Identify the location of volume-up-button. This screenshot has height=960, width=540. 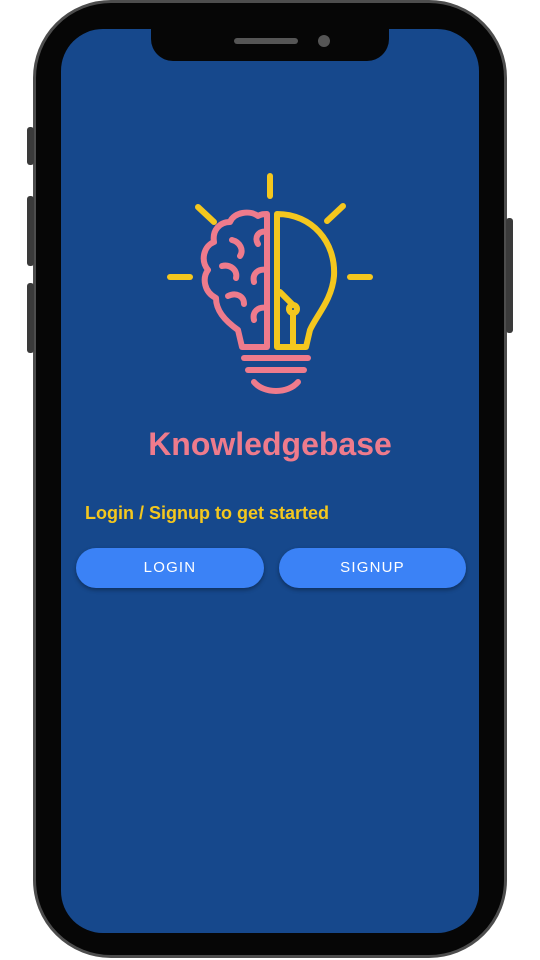
(30, 231).